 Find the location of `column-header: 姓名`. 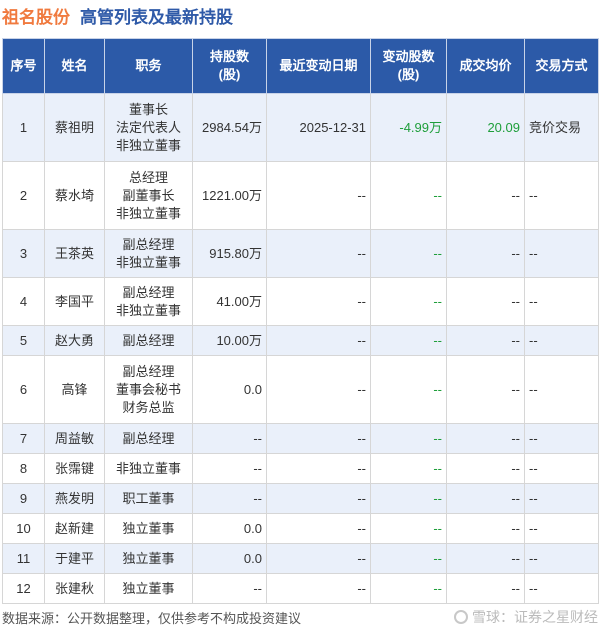

column-header: 姓名 is located at coordinates (74, 66).